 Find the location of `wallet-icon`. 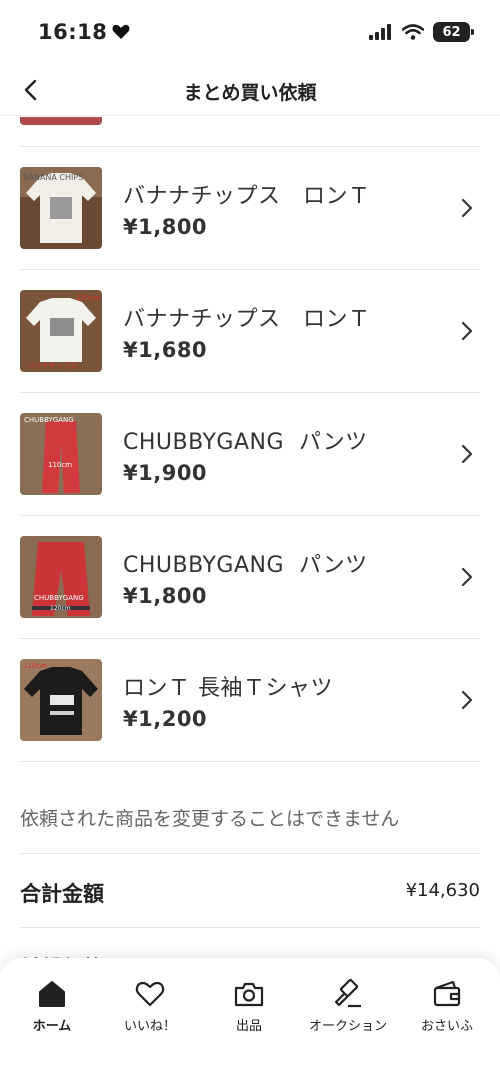

wallet-icon is located at coordinates (447, 993).